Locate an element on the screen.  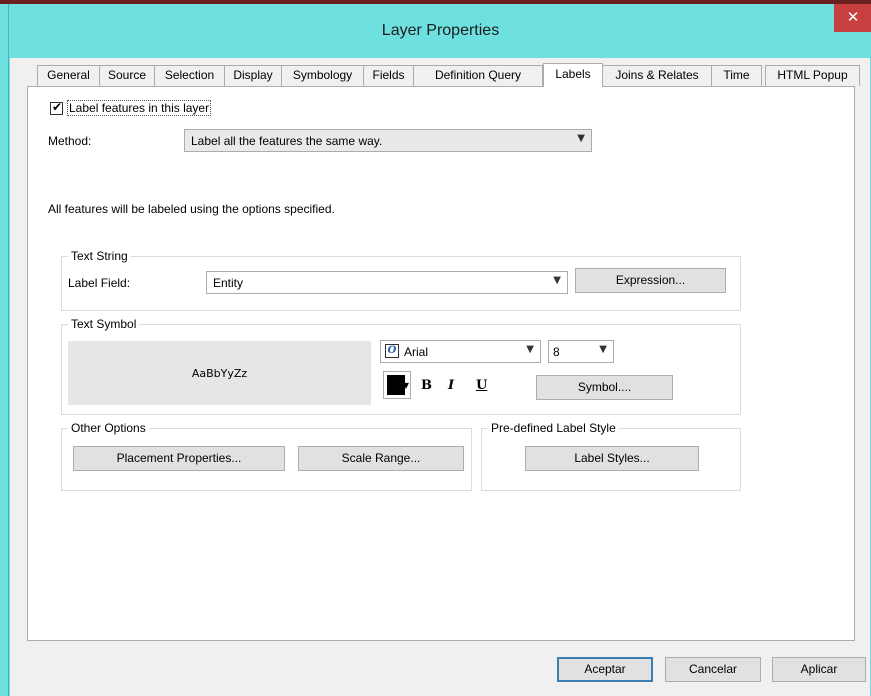
tab-symbology: Symbology is located at coordinates (322, 75).